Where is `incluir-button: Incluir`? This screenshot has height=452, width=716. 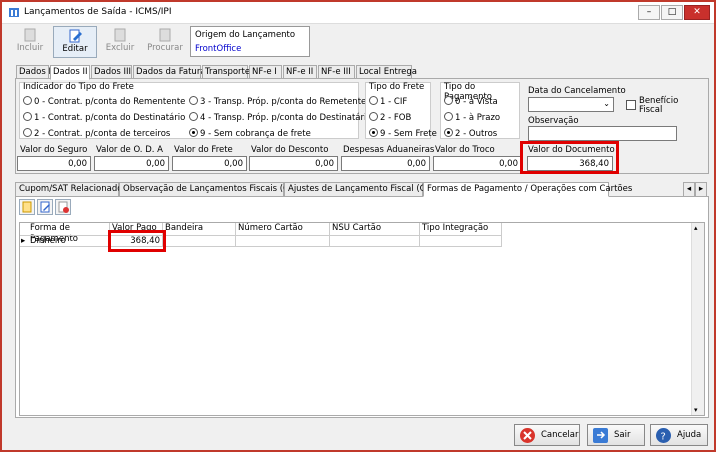 incluir-button: Incluir is located at coordinates (30, 42).